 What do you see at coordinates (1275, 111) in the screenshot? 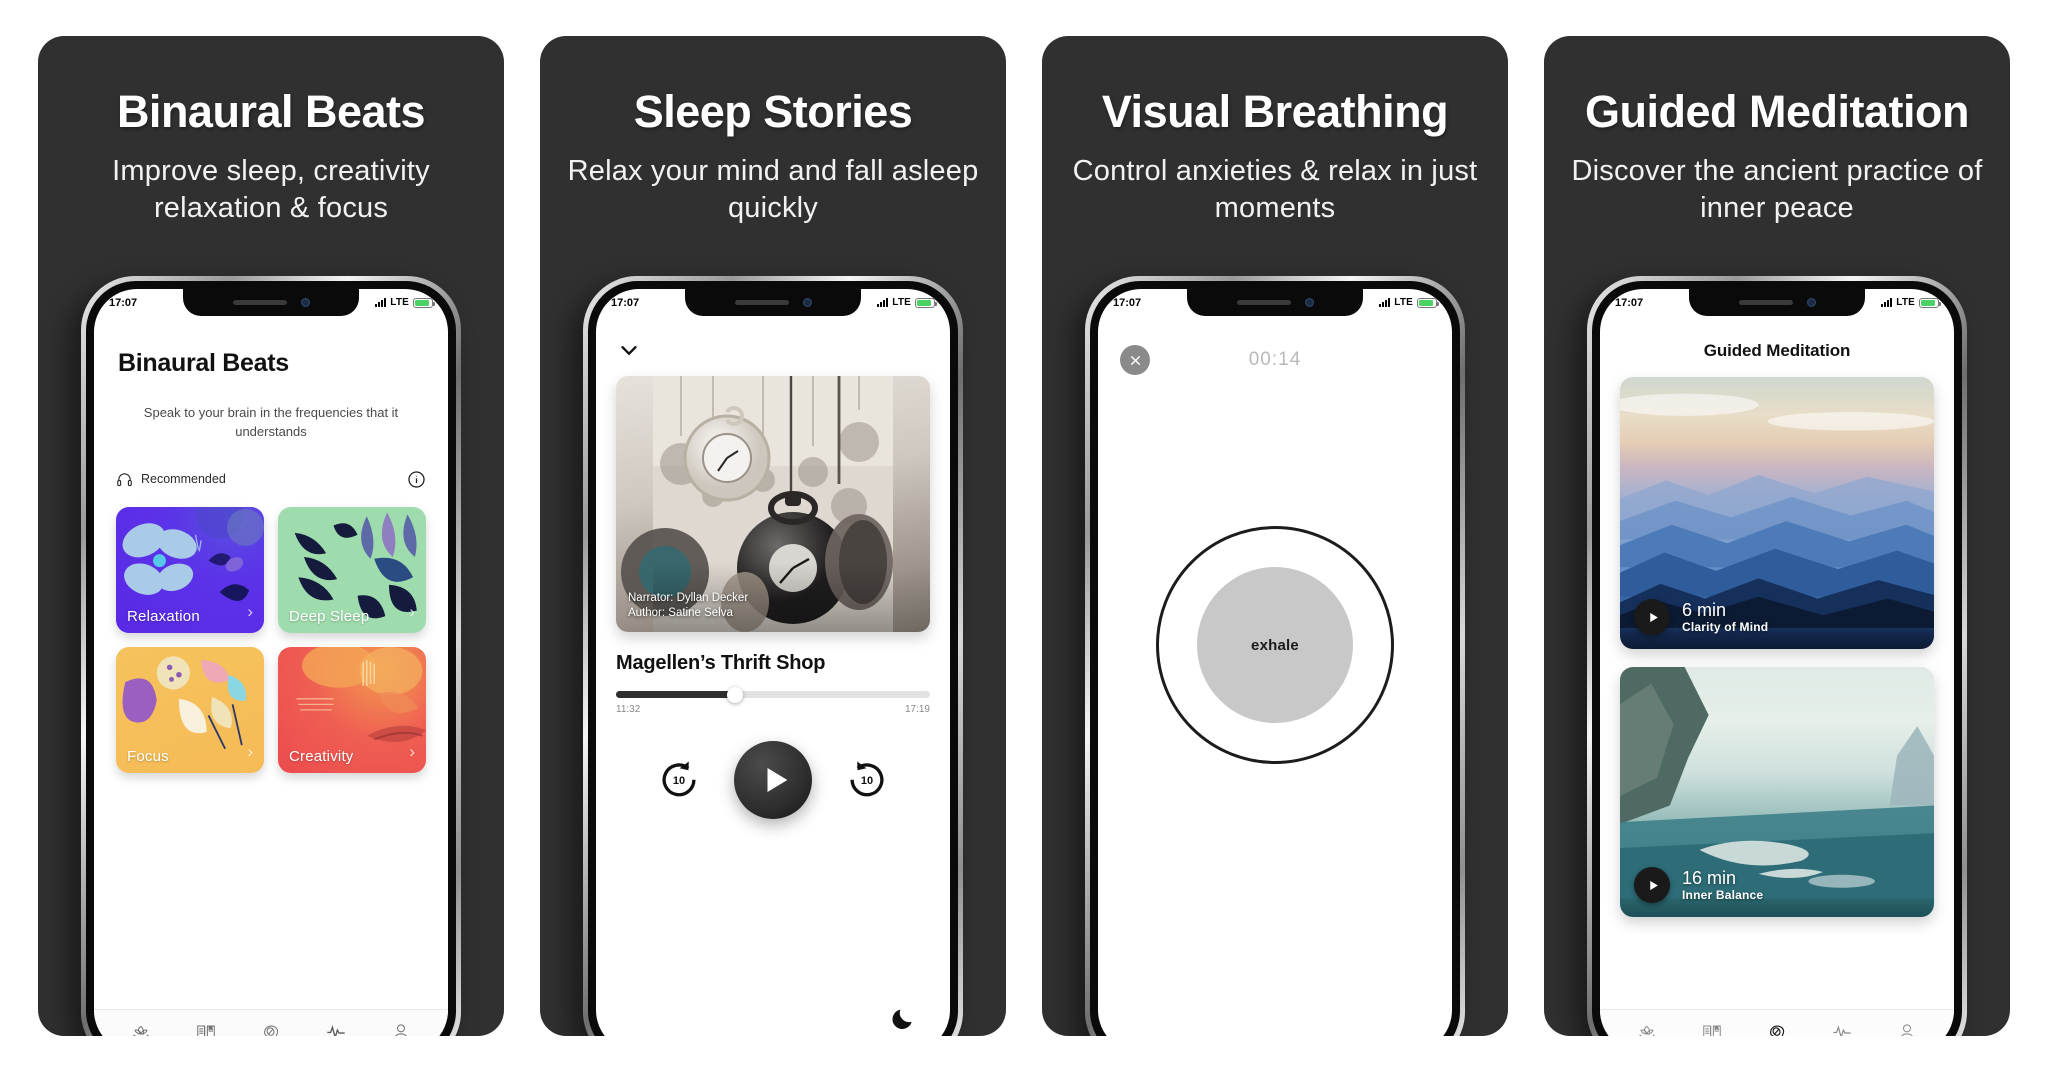
I see `panel-title: Visual Breathing` at bounding box center [1275, 111].